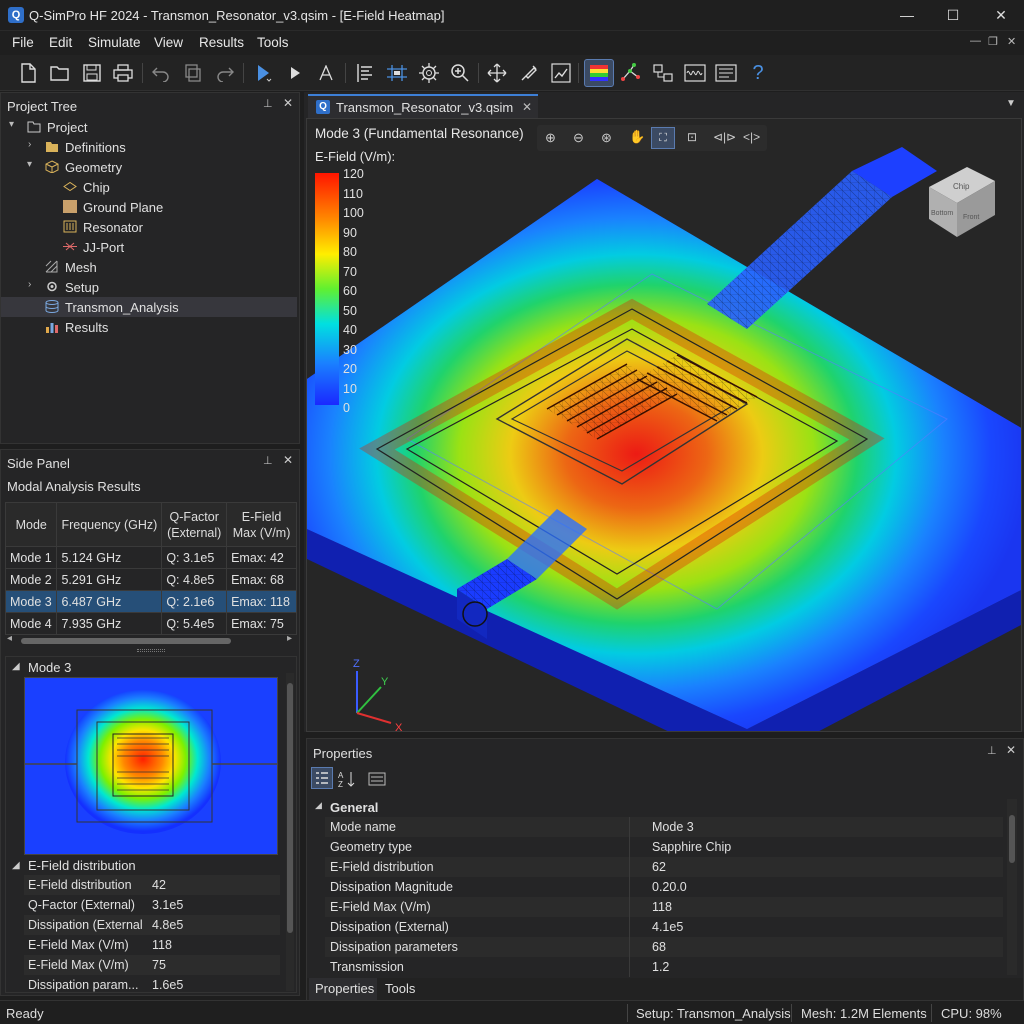  Describe the element at coordinates (151, 650) in the screenshot. I see `splitter-handle` at that location.